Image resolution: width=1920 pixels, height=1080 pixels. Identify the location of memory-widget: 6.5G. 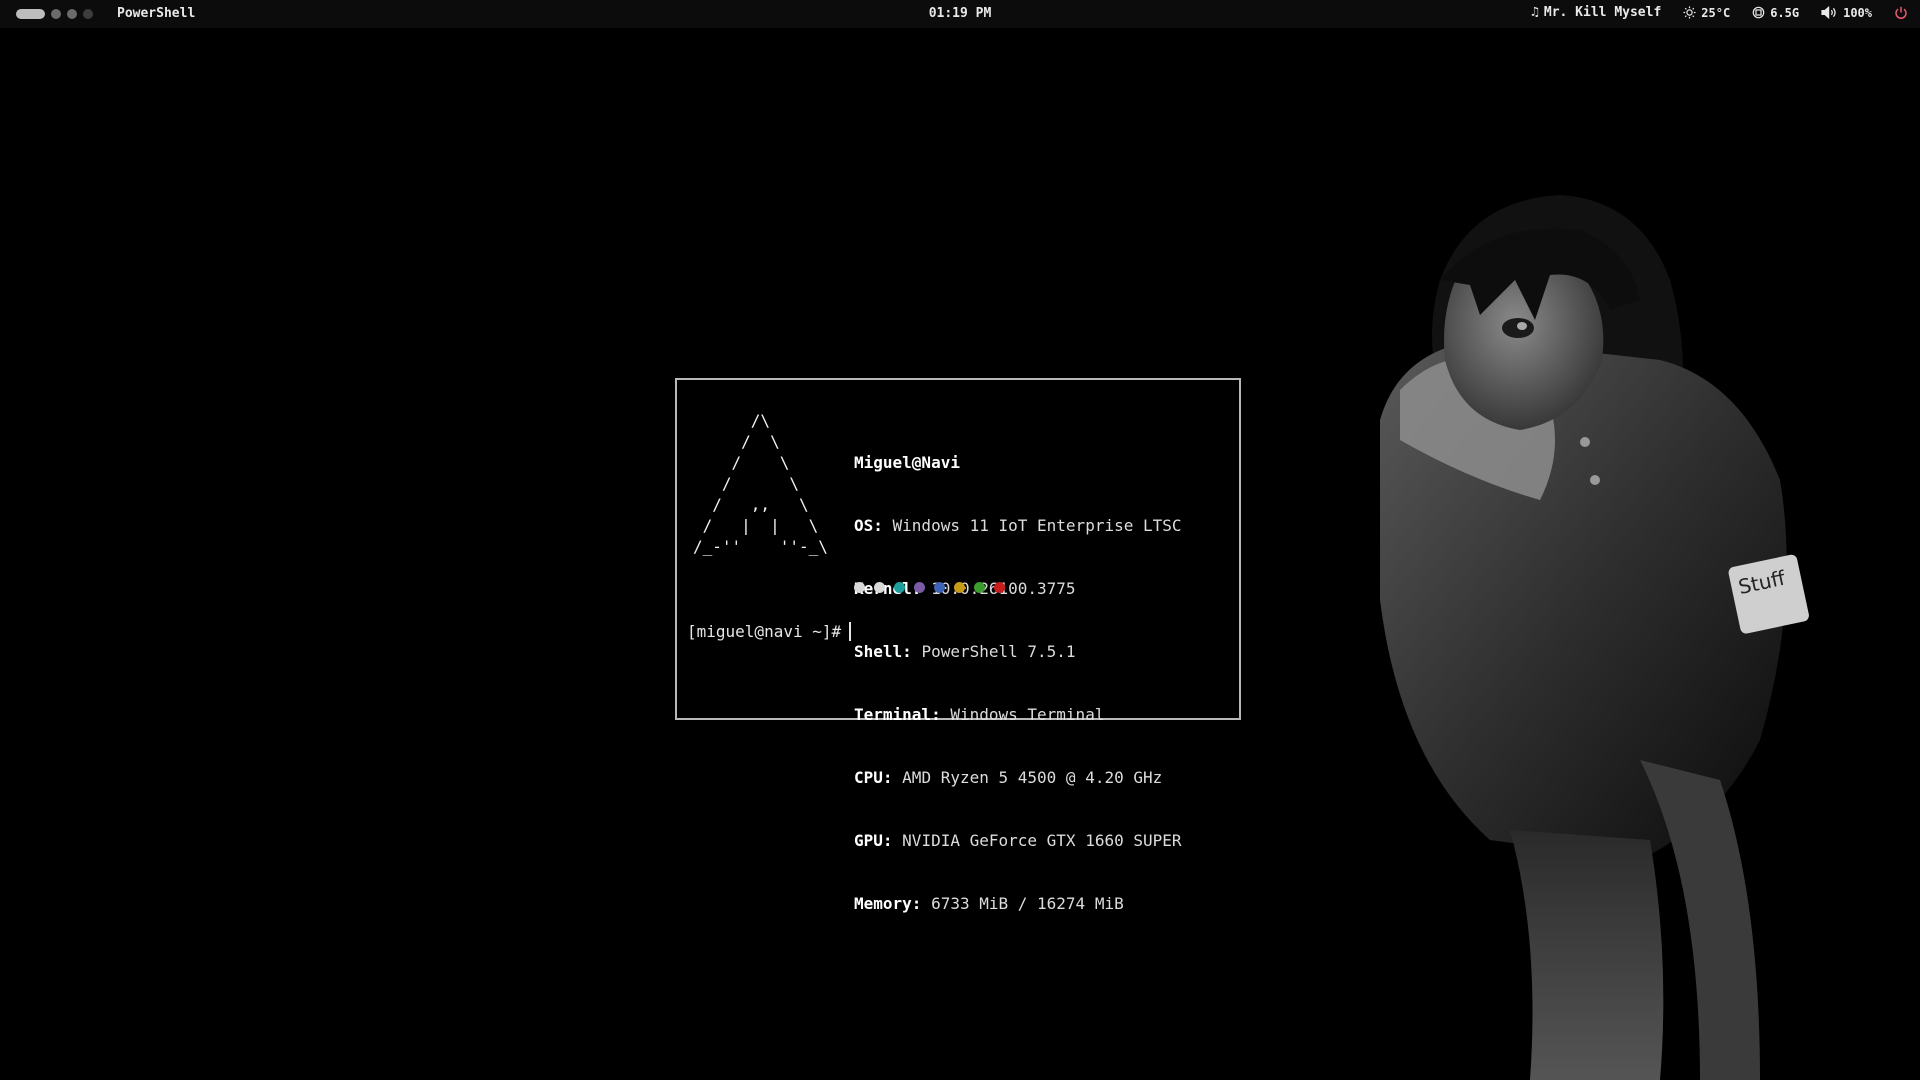
(1775, 13).